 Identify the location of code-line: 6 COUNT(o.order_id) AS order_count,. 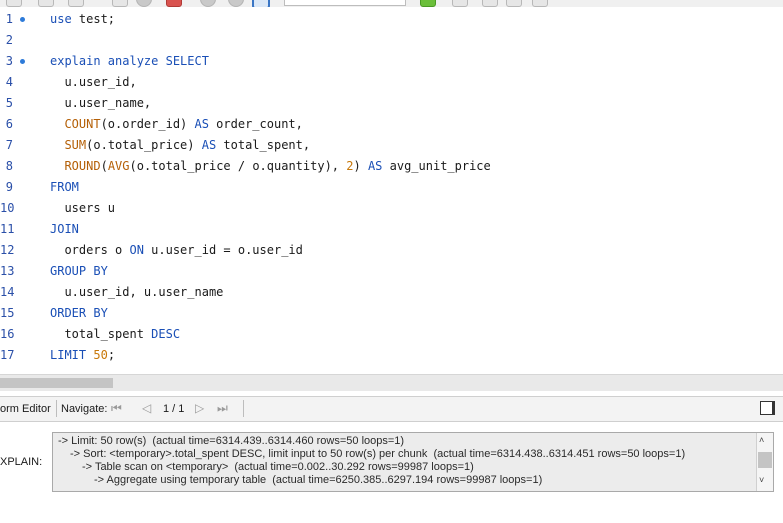
(391, 124).